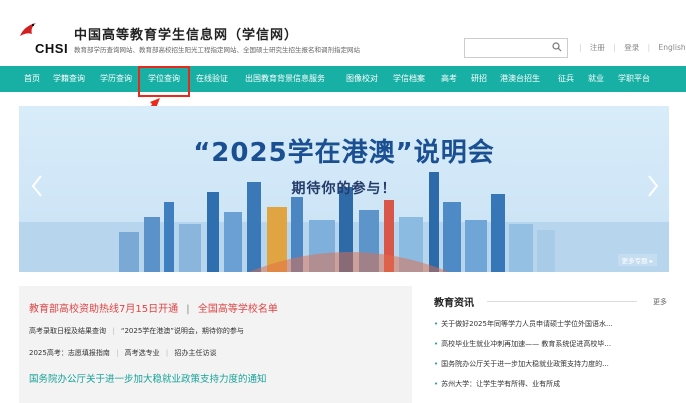 The width and height of the screenshot is (686, 403). I want to click on headline-link-universities: 全国高等学校名单, so click(238, 309).